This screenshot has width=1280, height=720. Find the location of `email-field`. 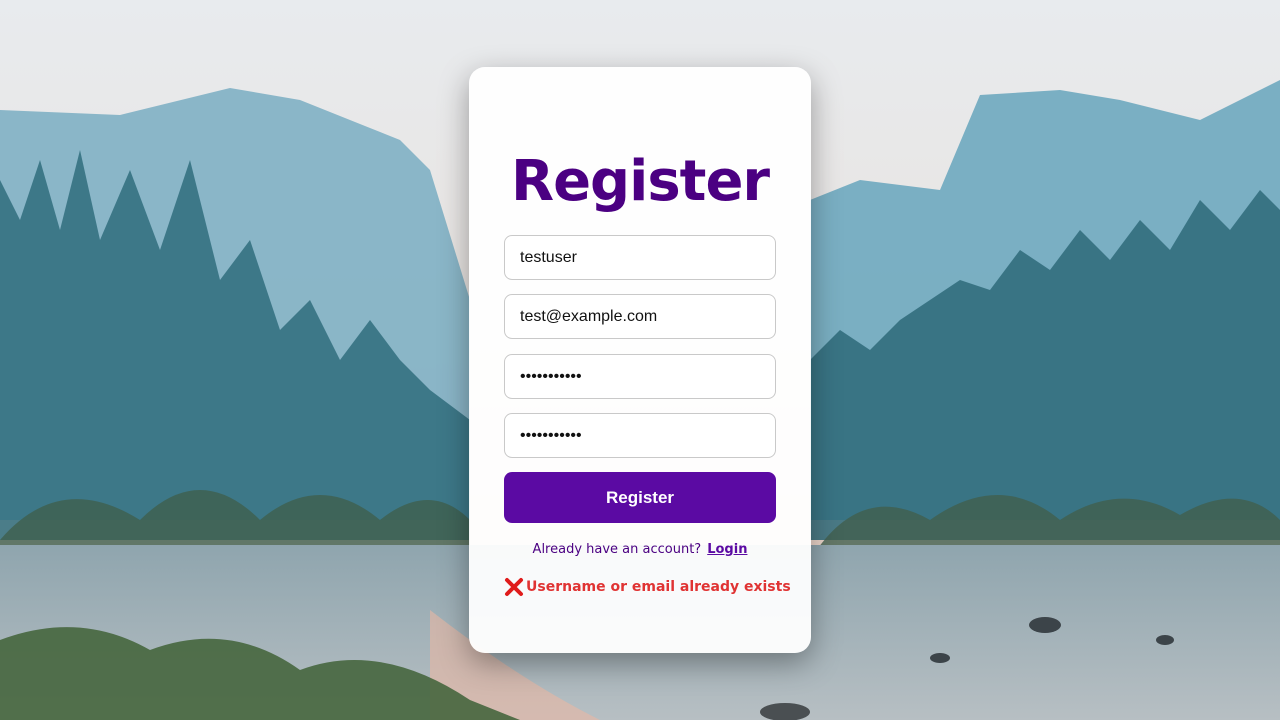

email-field is located at coordinates (640, 316).